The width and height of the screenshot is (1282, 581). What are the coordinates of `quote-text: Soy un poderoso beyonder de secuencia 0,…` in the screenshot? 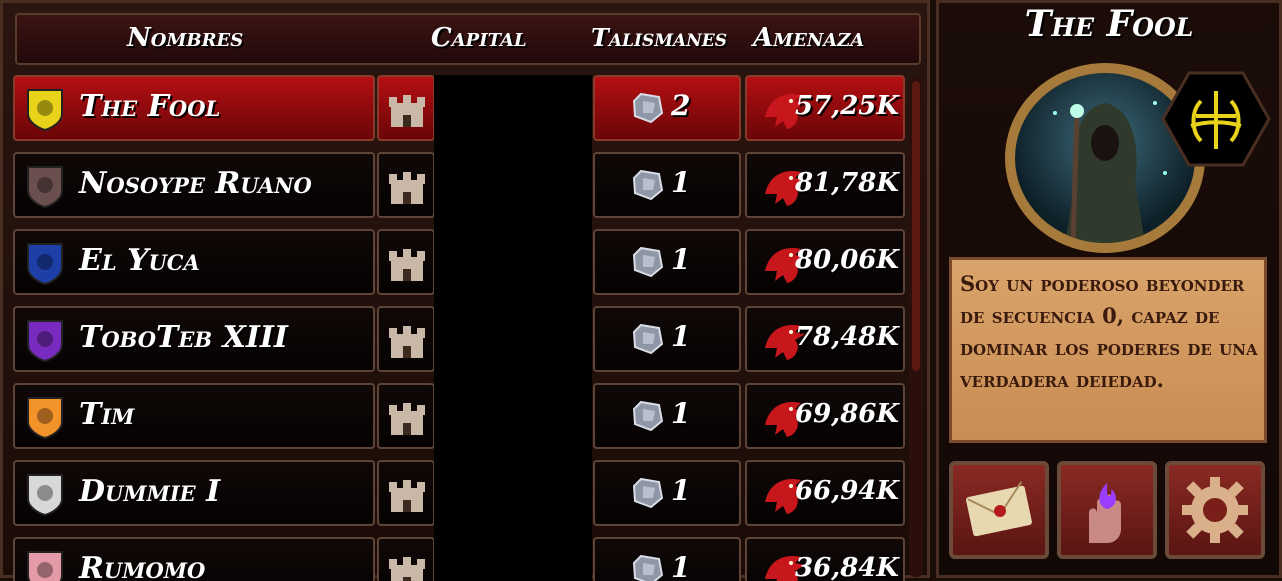 It's located at (1109, 331).